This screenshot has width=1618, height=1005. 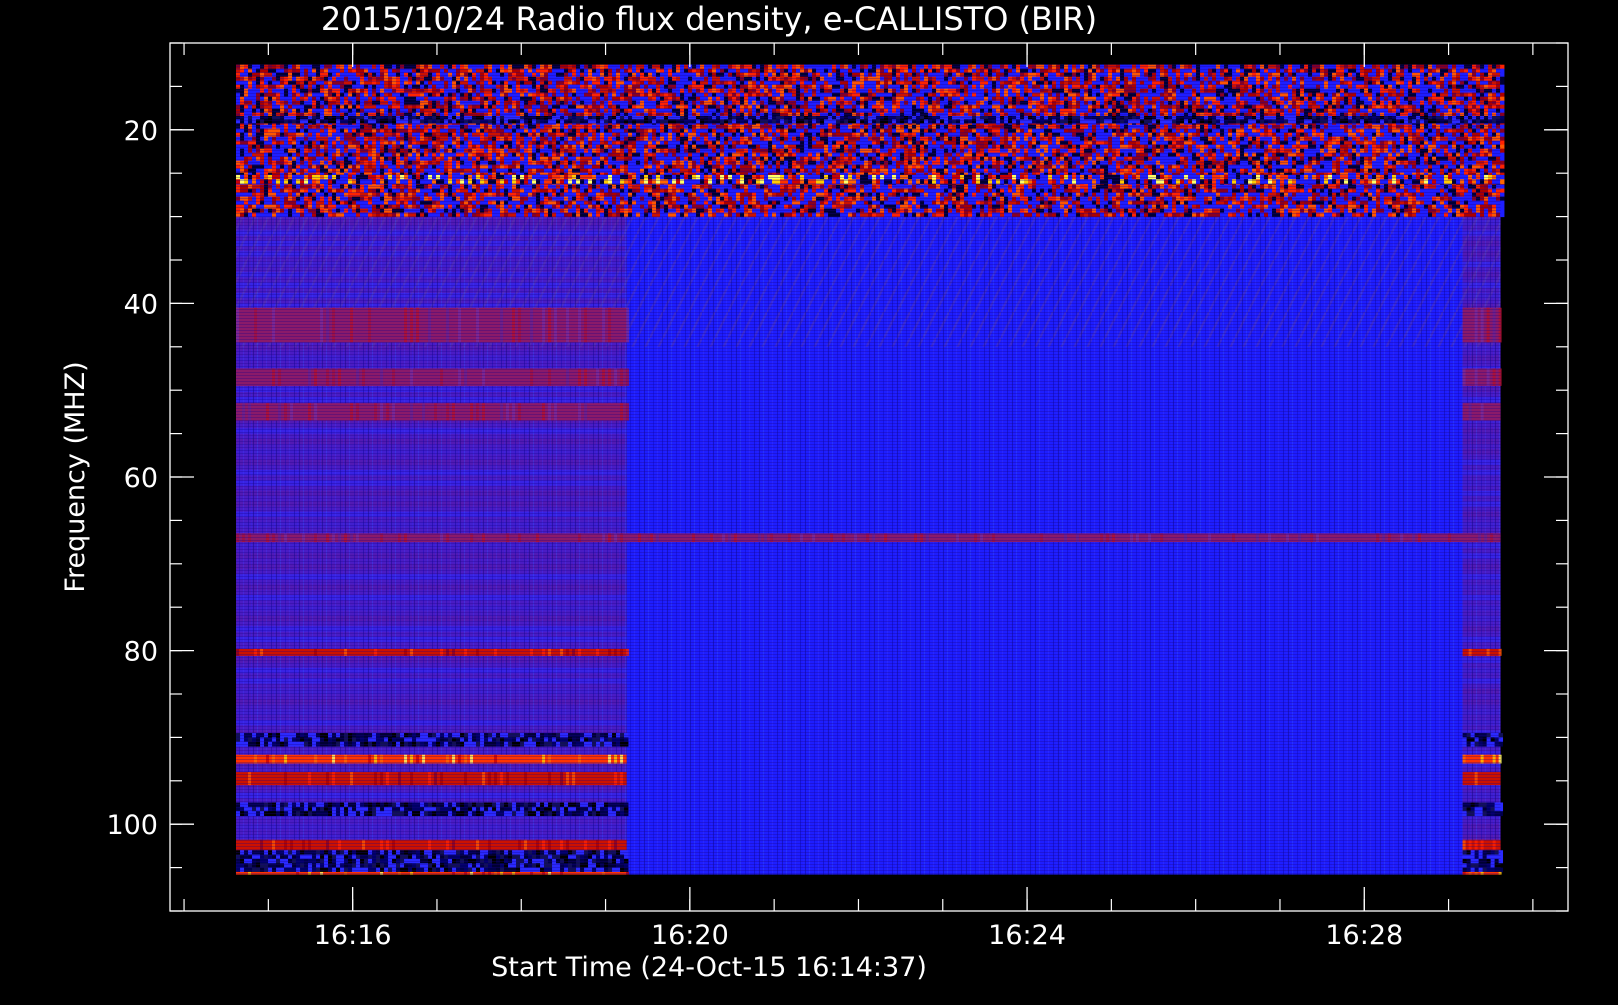 I want to click on y-tick-label: 100, so click(x=132, y=825).